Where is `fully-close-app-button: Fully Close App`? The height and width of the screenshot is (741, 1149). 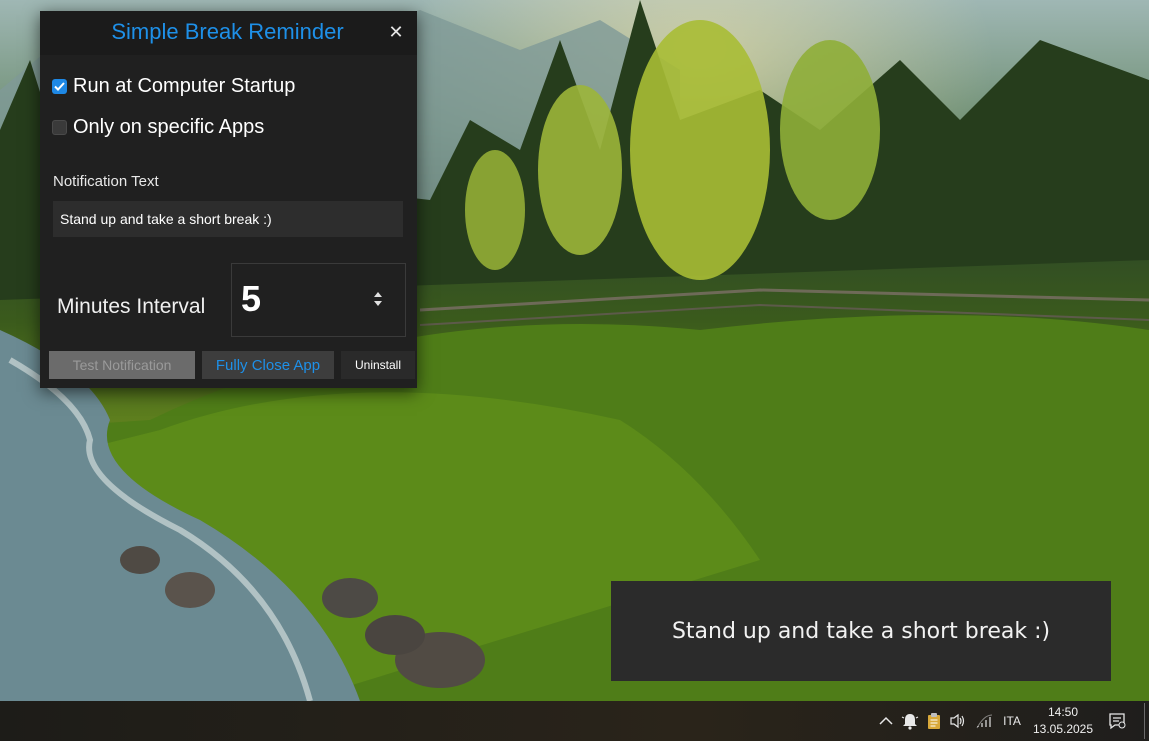
fully-close-app-button: Fully Close App is located at coordinates (268, 365).